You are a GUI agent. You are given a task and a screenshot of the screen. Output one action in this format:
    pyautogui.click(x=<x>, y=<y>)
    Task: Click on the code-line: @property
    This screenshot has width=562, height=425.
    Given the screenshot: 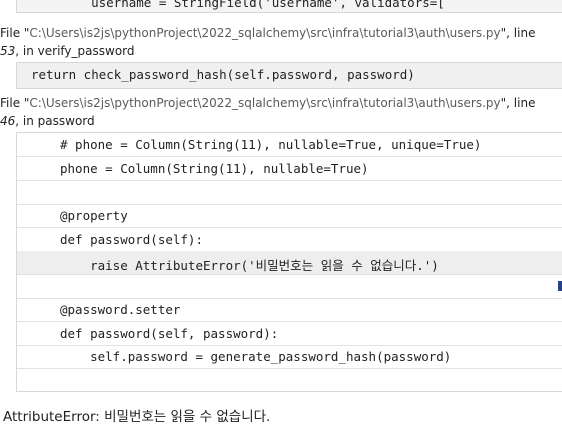 What is the action you would take?
    pyautogui.click(x=94, y=215)
    